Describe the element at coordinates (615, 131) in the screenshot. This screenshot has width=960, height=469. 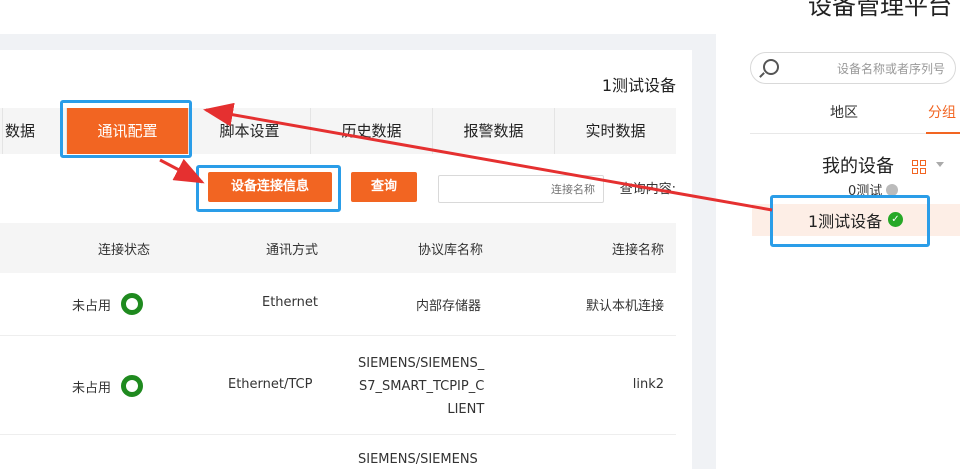
I see `tab-realtime-data: 实时数据` at that location.